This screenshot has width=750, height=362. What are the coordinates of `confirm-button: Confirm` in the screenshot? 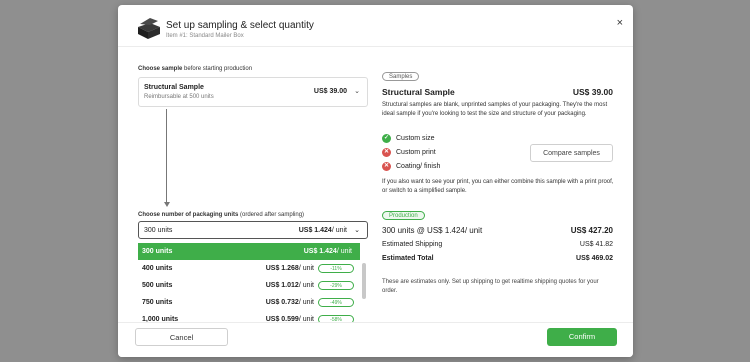 It's located at (582, 337).